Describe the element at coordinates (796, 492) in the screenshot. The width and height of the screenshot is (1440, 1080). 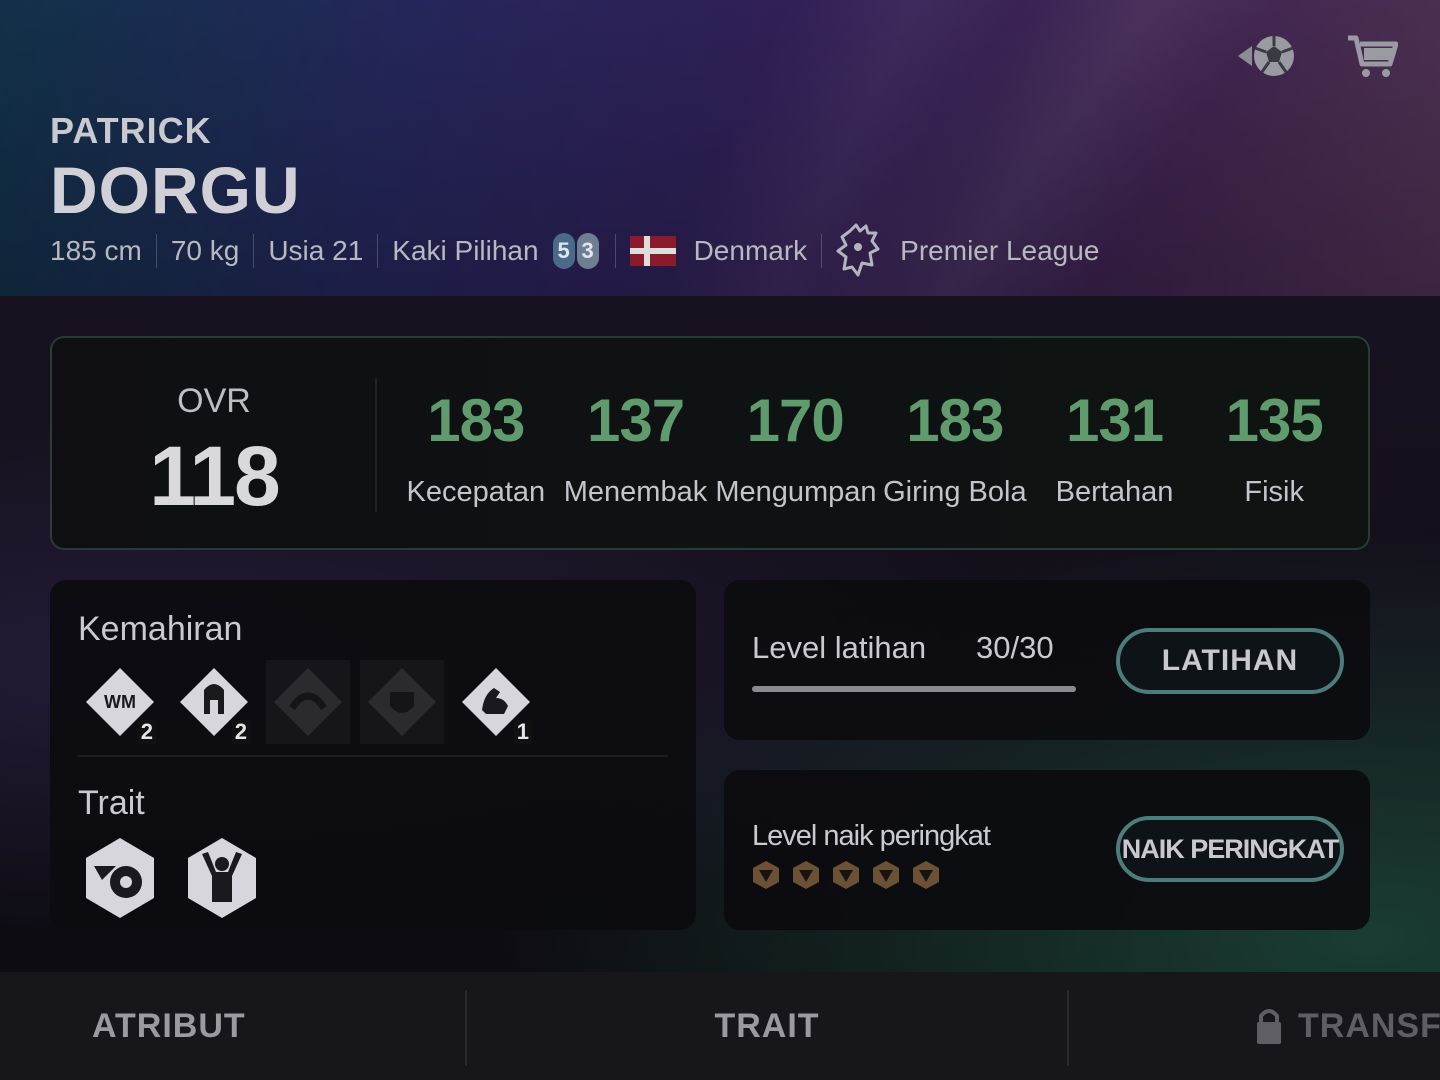
I see `stat-label: Mengumpan` at that location.